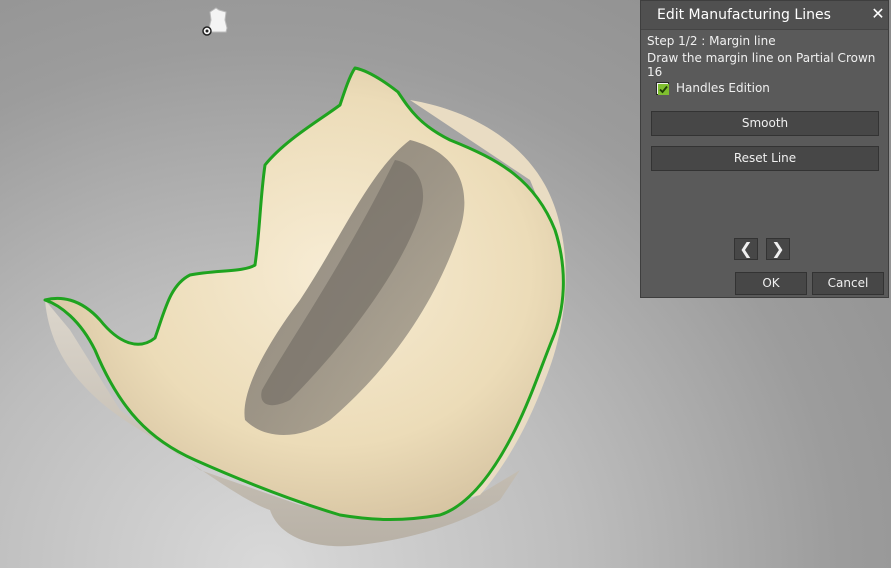 This screenshot has width=891, height=568. I want to click on panel-title: Edit Manufacturing Lines, so click(744, 15).